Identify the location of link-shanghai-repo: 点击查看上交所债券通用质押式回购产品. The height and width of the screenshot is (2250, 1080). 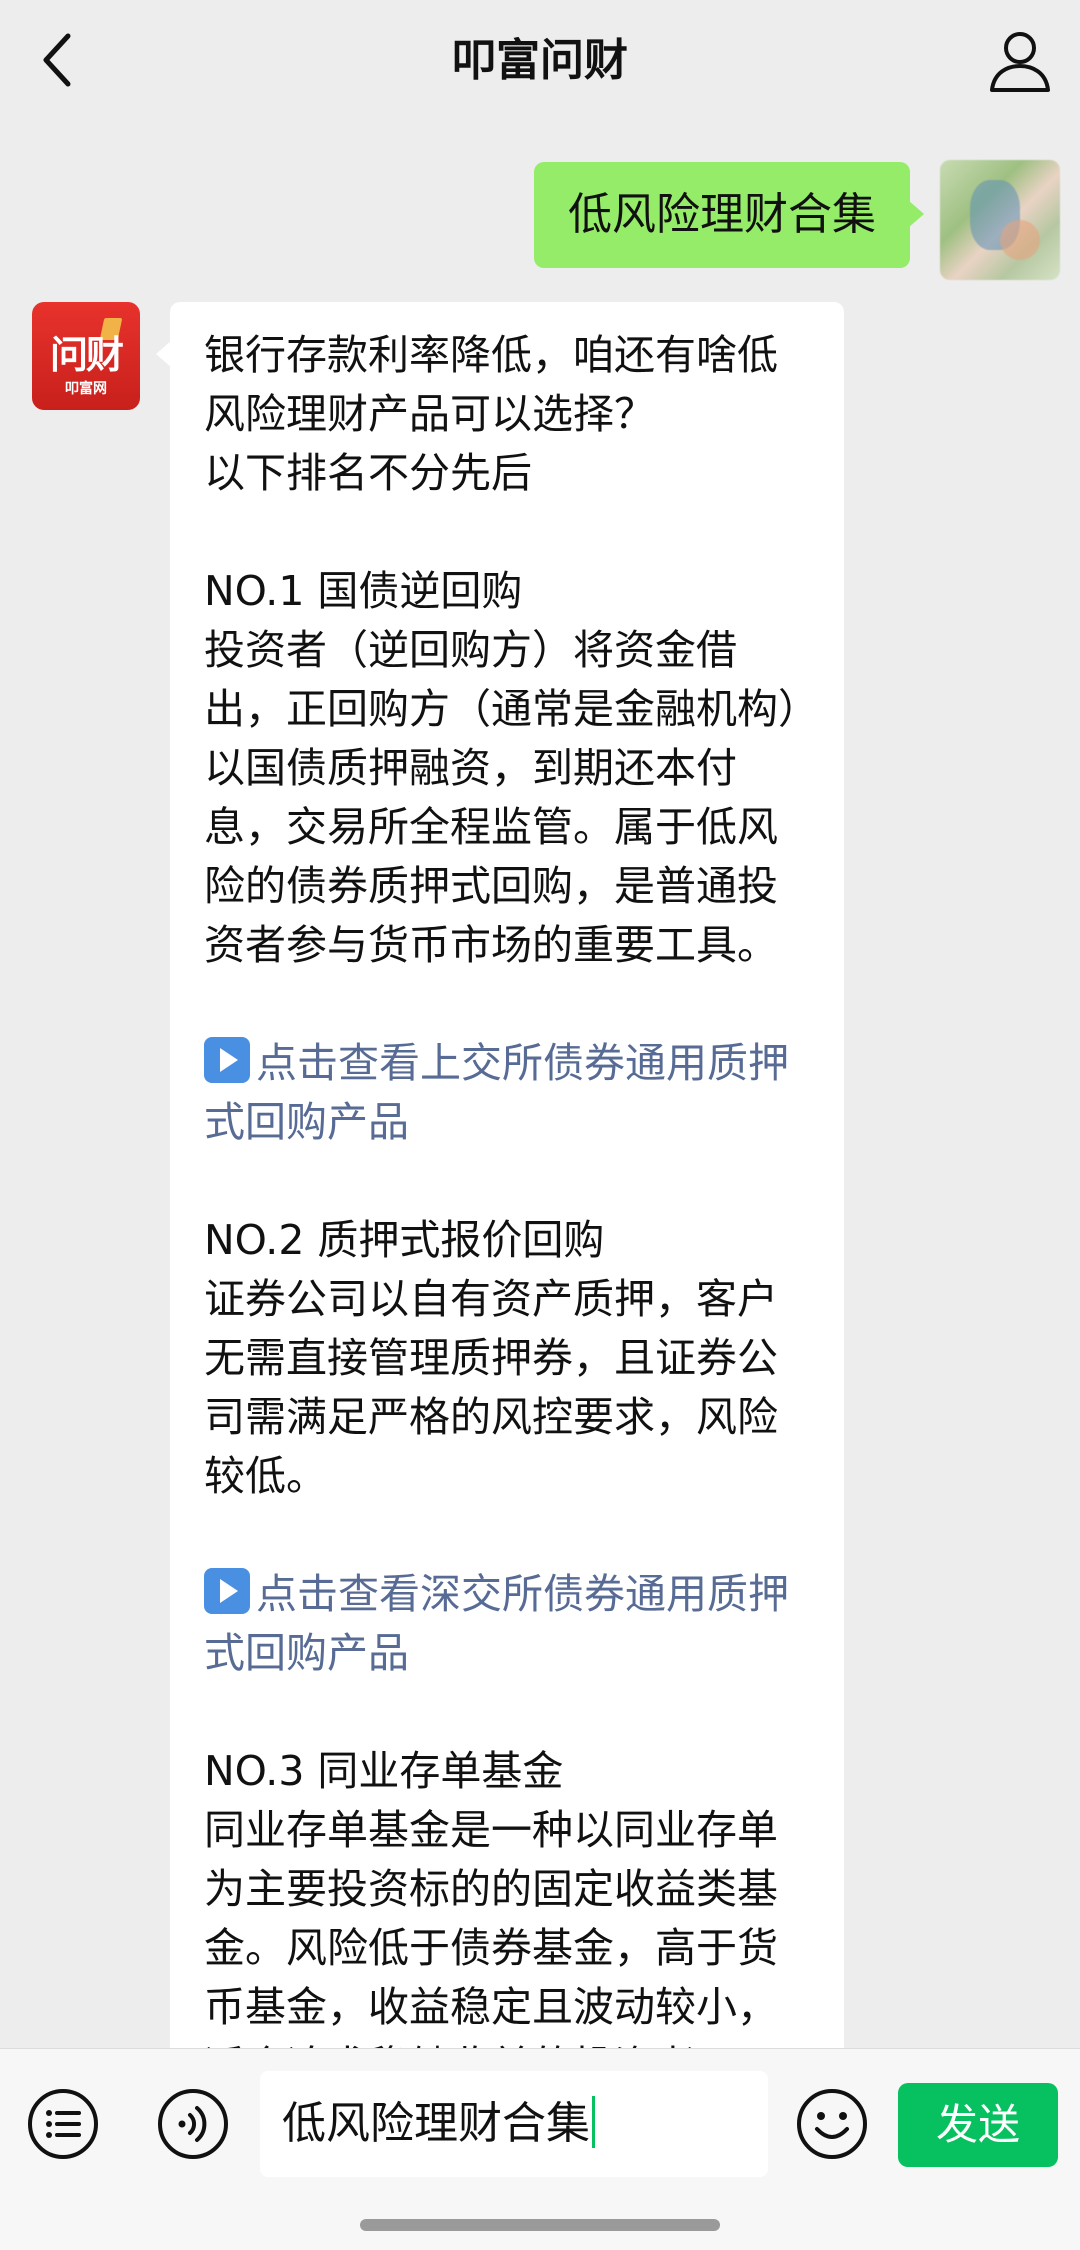
(507, 1093).